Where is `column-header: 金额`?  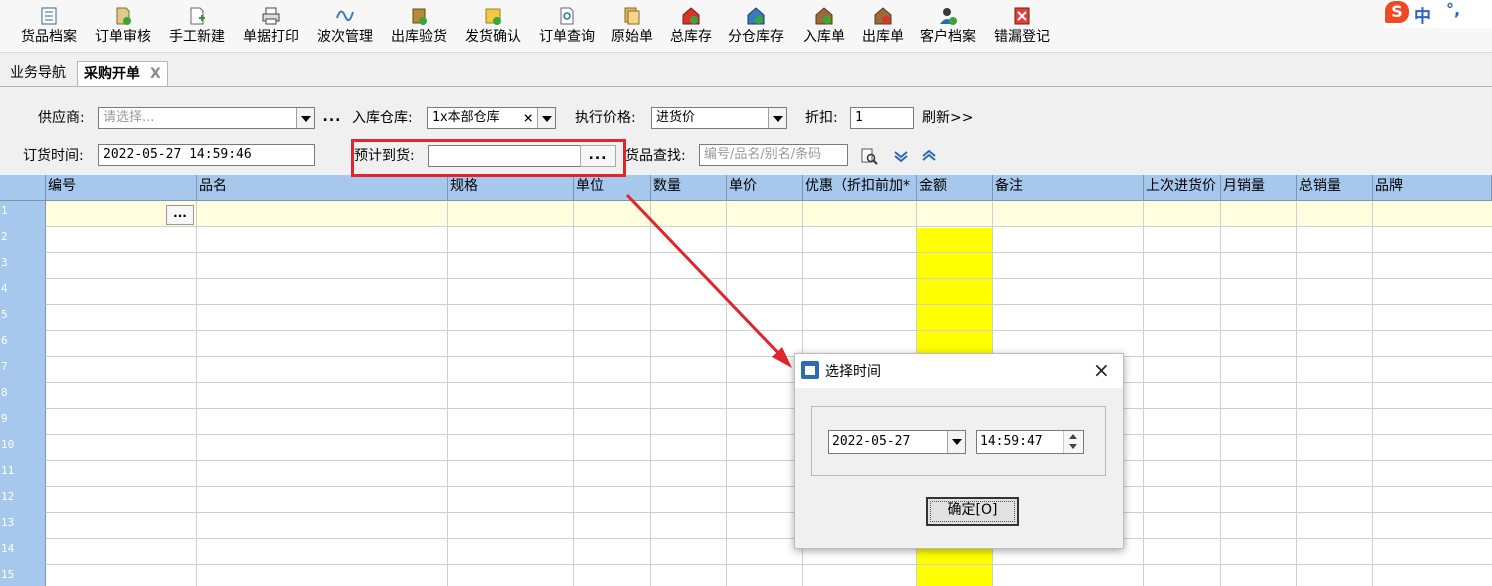 column-header: 金额 is located at coordinates (955, 188).